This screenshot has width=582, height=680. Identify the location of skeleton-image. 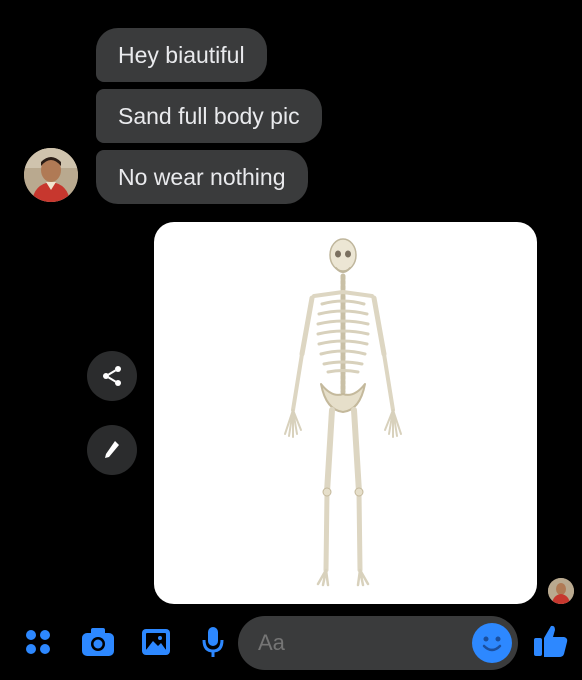
(343, 412).